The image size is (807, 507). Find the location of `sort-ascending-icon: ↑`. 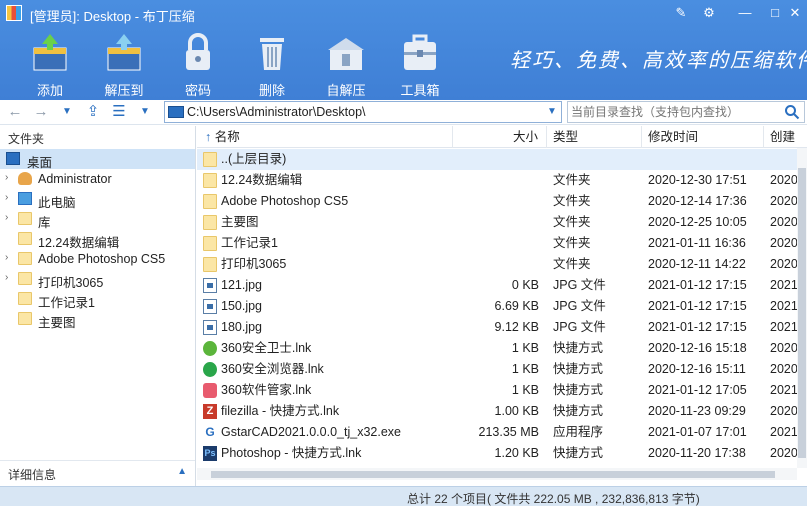

sort-ascending-icon: ↑ is located at coordinates (210, 137).